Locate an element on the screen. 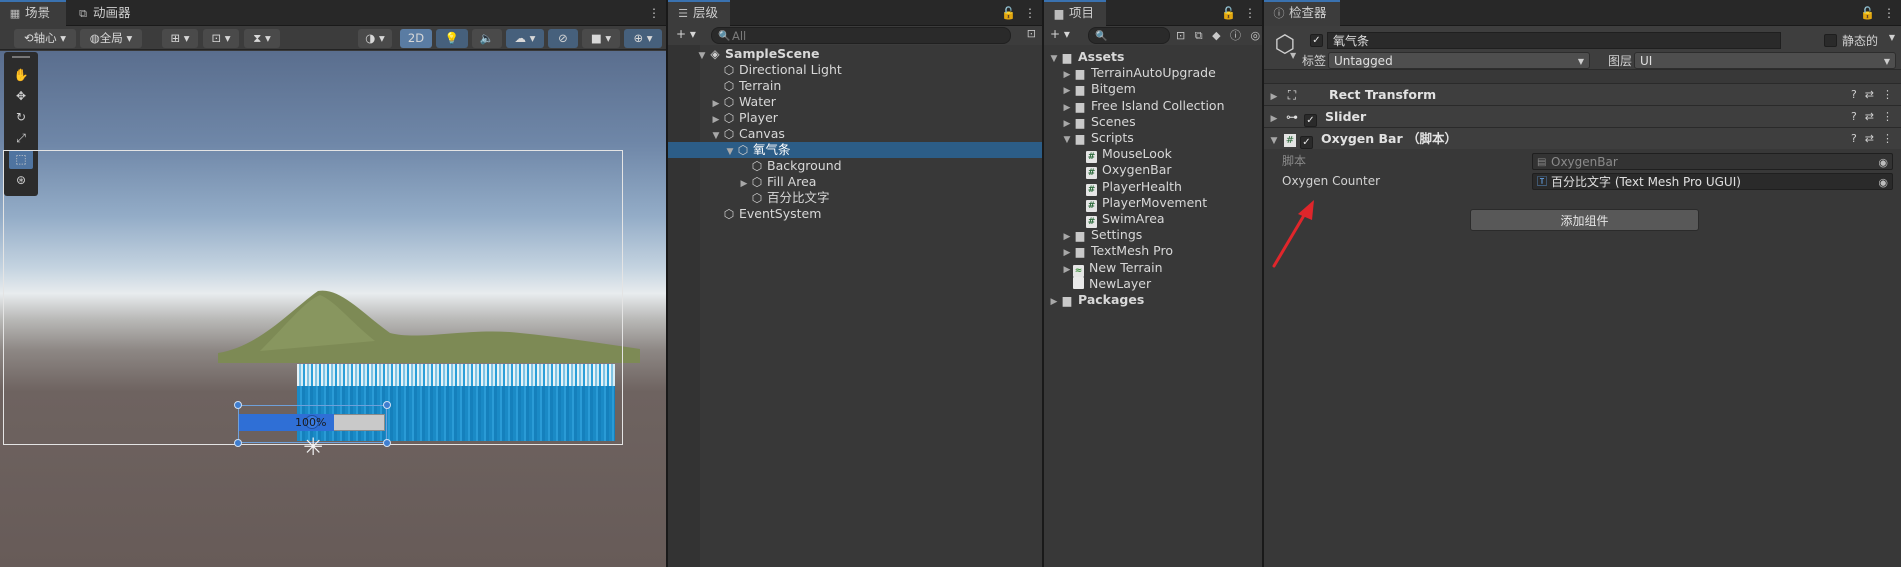  project-item: ▼ ▆ Scripts is located at coordinates (1153, 138).